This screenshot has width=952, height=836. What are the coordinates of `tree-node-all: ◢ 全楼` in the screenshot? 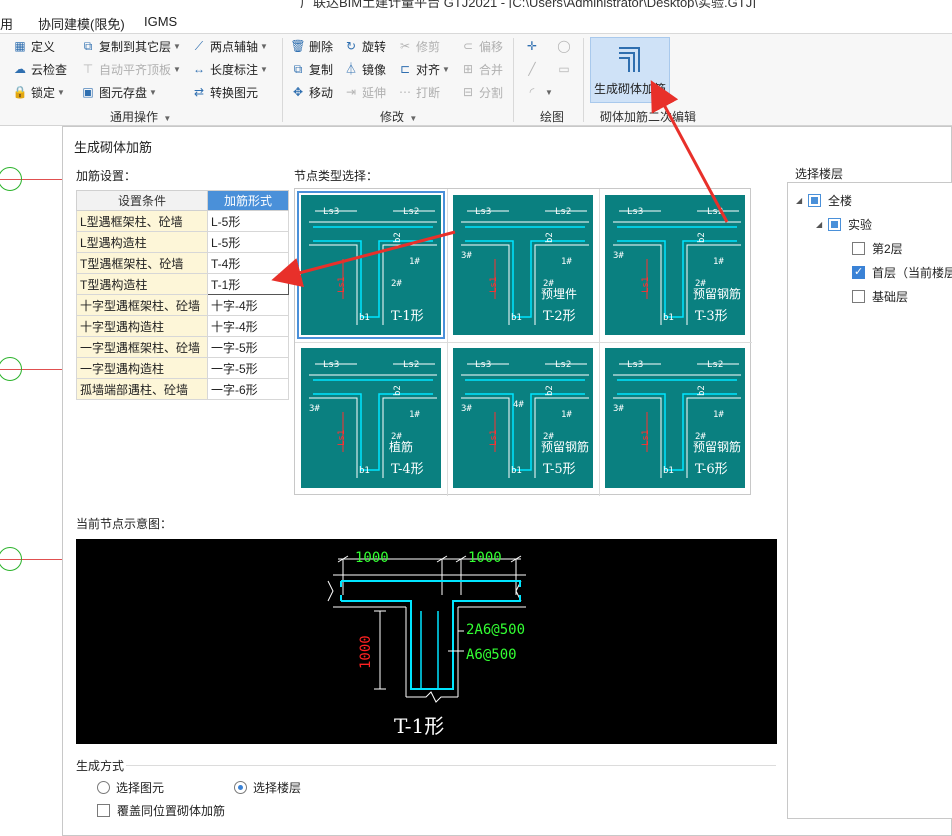 It's located at (824, 200).